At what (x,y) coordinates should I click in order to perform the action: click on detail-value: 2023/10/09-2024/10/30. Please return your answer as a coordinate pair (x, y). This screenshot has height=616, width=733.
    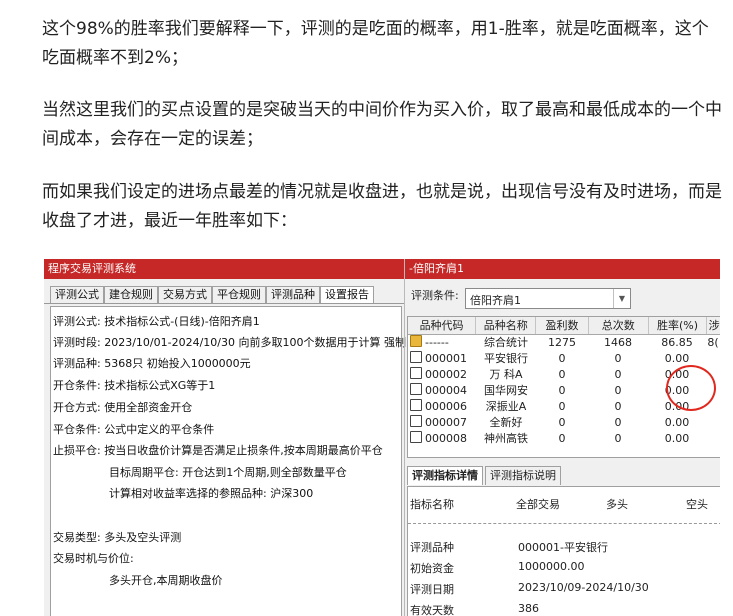
    Looking at the image, I should click on (583, 587).